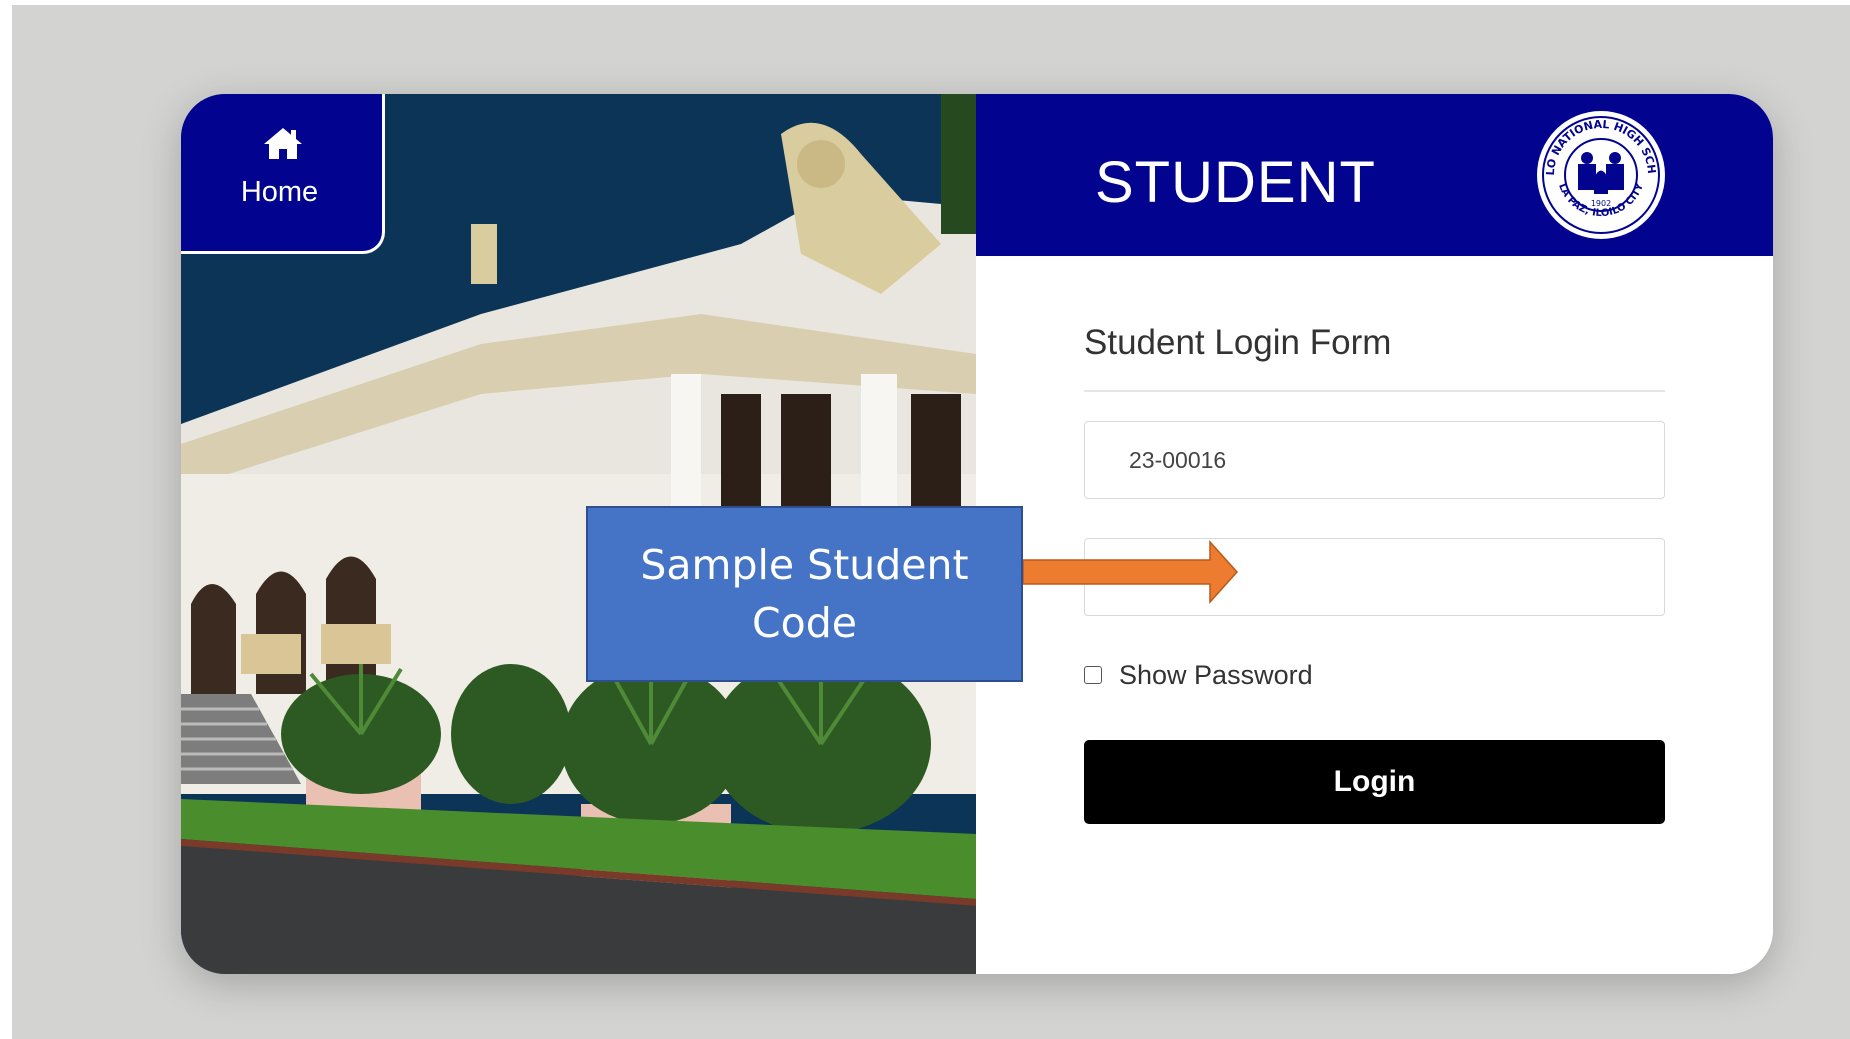 Image resolution: width=1850 pixels, height=1039 pixels. What do you see at coordinates (279, 192) in the screenshot?
I see `home-label: Home` at bounding box center [279, 192].